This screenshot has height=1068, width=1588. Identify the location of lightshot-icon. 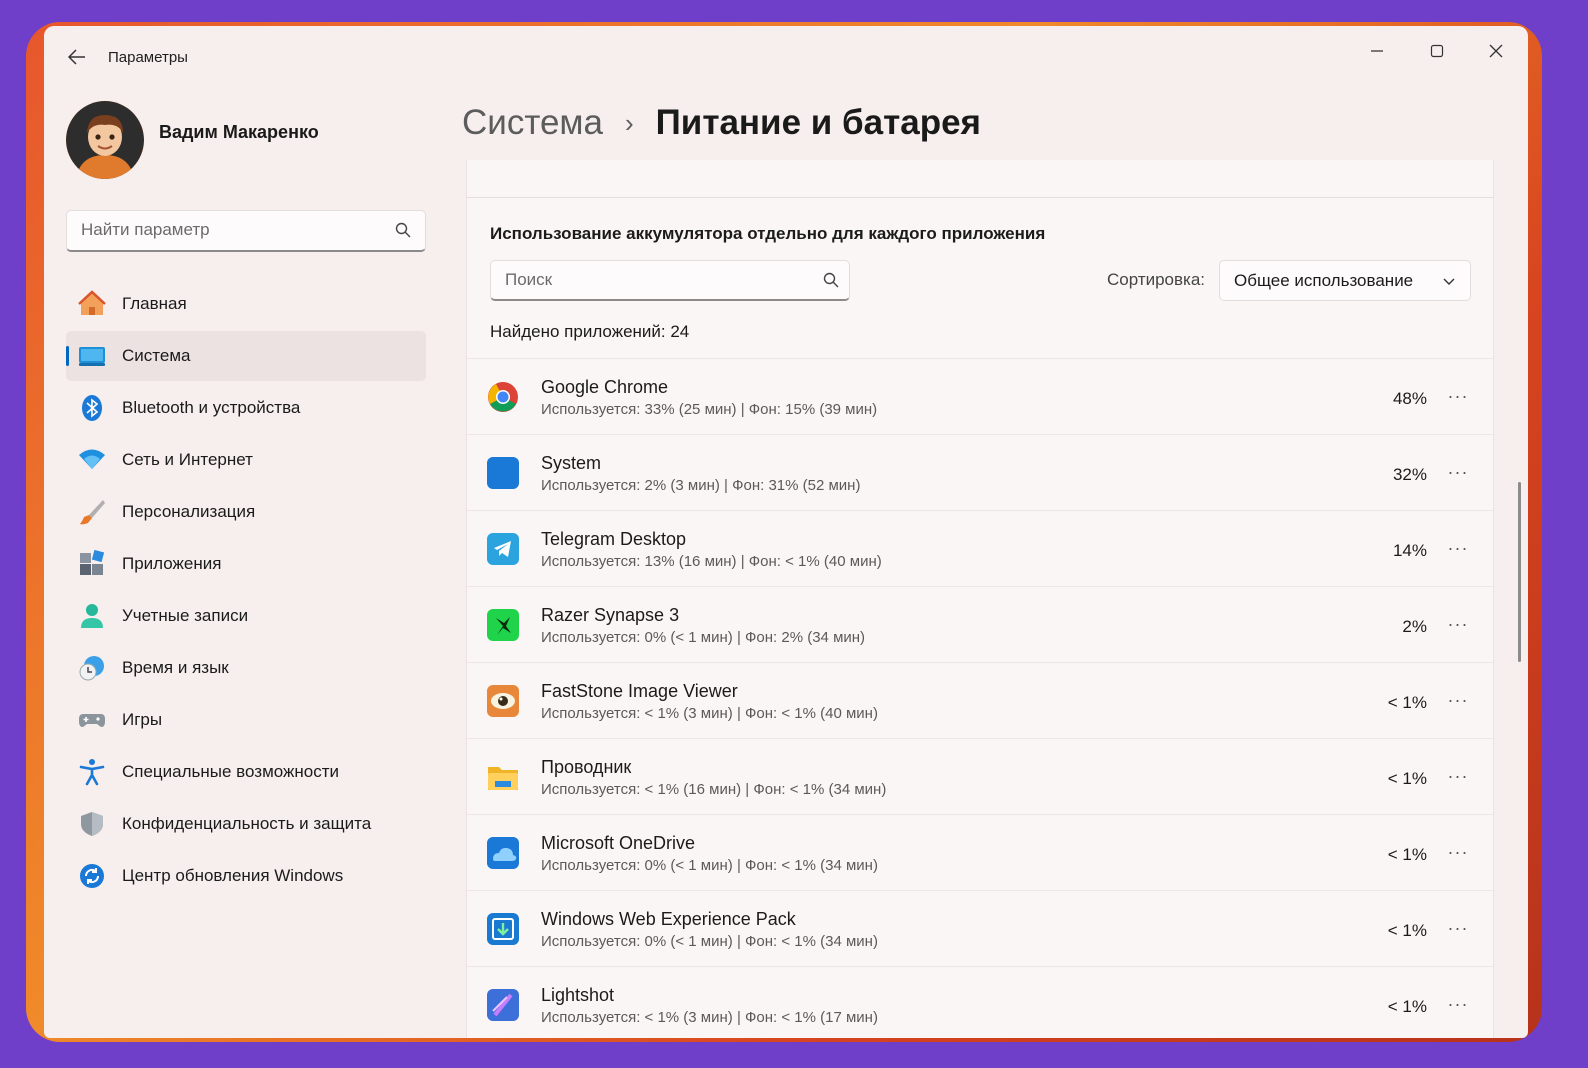
(503, 1005).